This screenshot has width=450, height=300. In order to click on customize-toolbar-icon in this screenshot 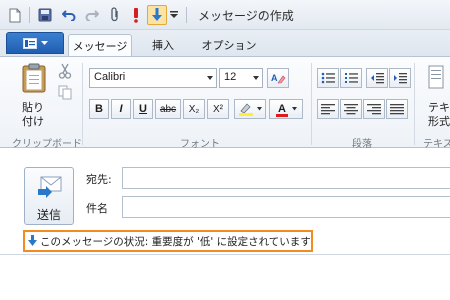, I will do `click(174, 15)`.